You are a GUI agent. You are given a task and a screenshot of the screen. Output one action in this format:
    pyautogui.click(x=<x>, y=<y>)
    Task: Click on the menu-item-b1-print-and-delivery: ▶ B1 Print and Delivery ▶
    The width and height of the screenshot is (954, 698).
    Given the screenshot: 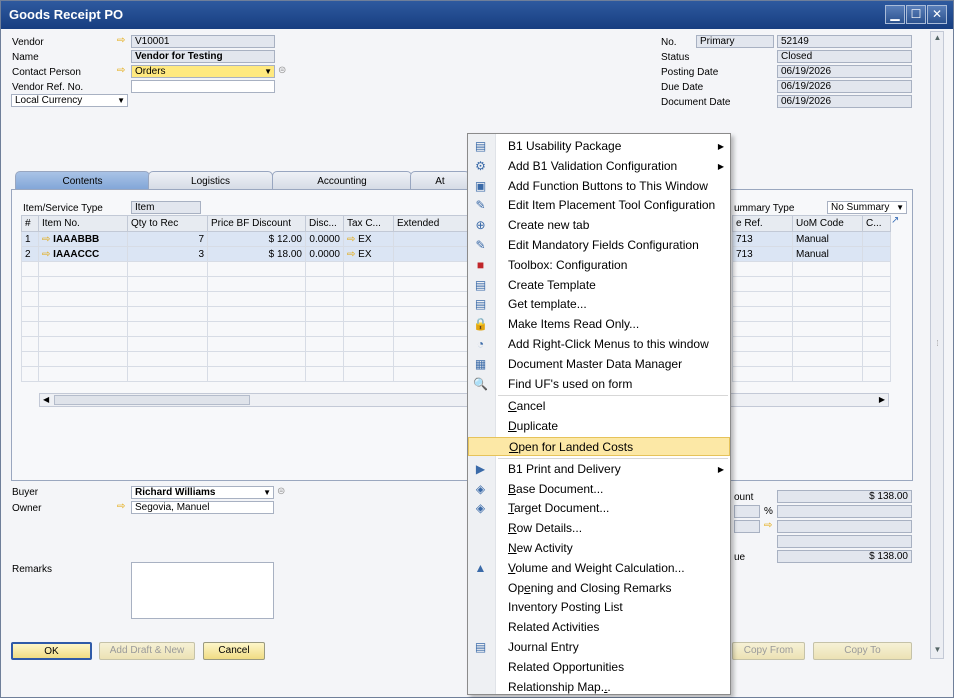 What is the action you would take?
    pyautogui.click(x=599, y=469)
    